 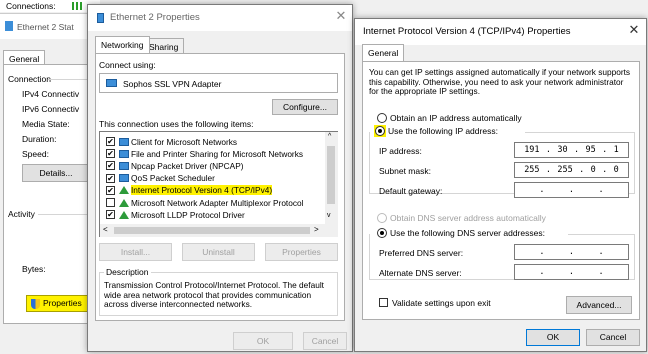 I want to click on mask-octet-1: 255, so click(x=532, y=170).